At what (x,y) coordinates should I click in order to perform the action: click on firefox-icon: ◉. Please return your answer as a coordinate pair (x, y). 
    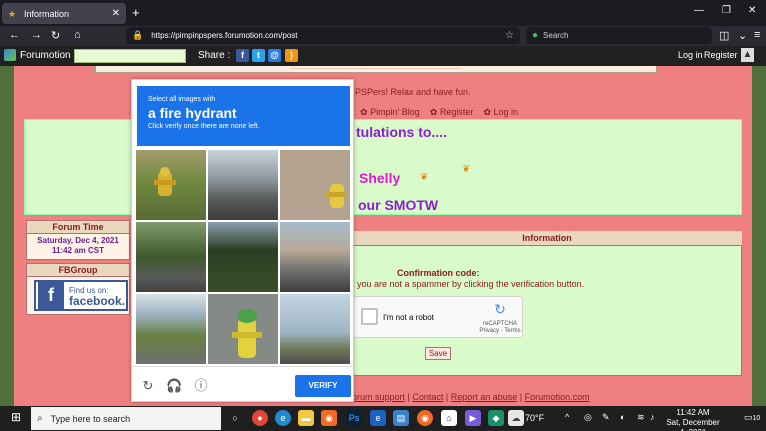
    Looking at the image, I should click on (329, 418).